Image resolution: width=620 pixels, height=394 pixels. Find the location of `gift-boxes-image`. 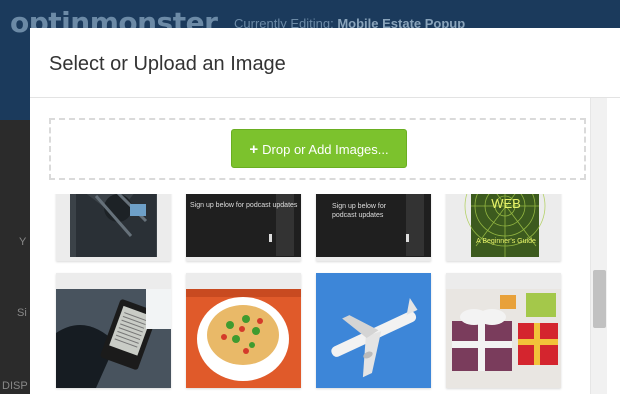

gift-boxes-image is located at coordinates (503, 338).